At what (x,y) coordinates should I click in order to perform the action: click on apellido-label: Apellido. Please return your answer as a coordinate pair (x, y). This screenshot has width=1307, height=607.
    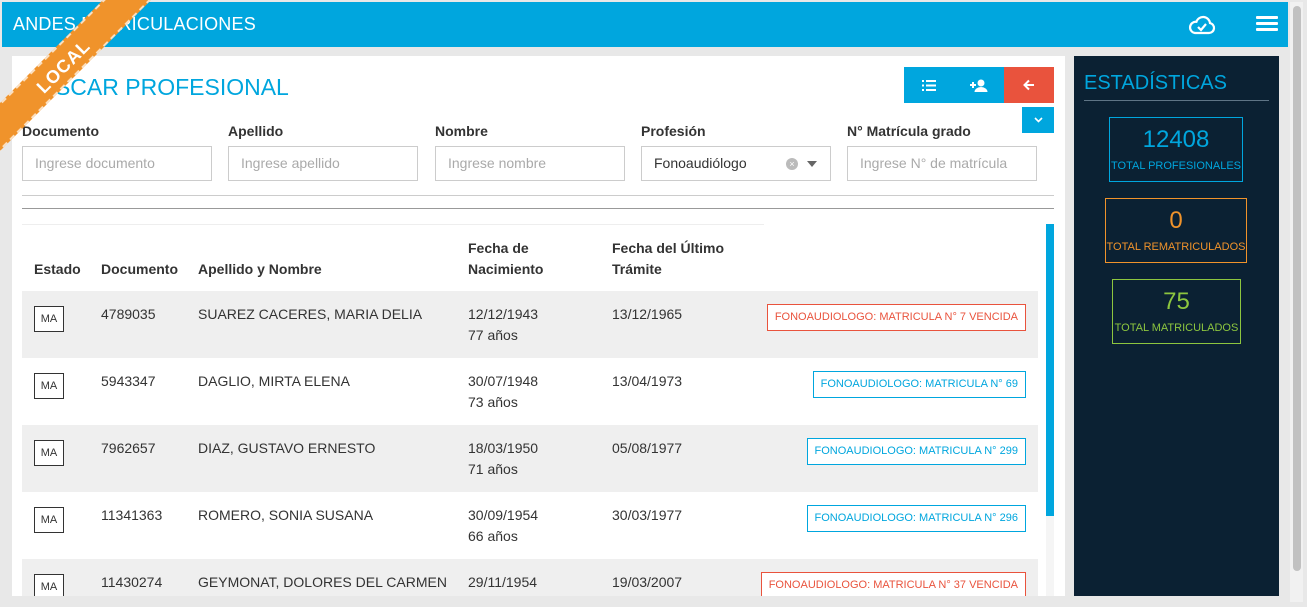
    Looking at the image, I should click on (256, 131).